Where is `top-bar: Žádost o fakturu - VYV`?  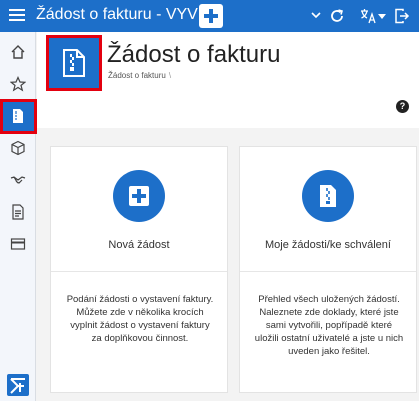 top-bar: Žádost o fakturu - VYV is located at coordinates (209, 16).